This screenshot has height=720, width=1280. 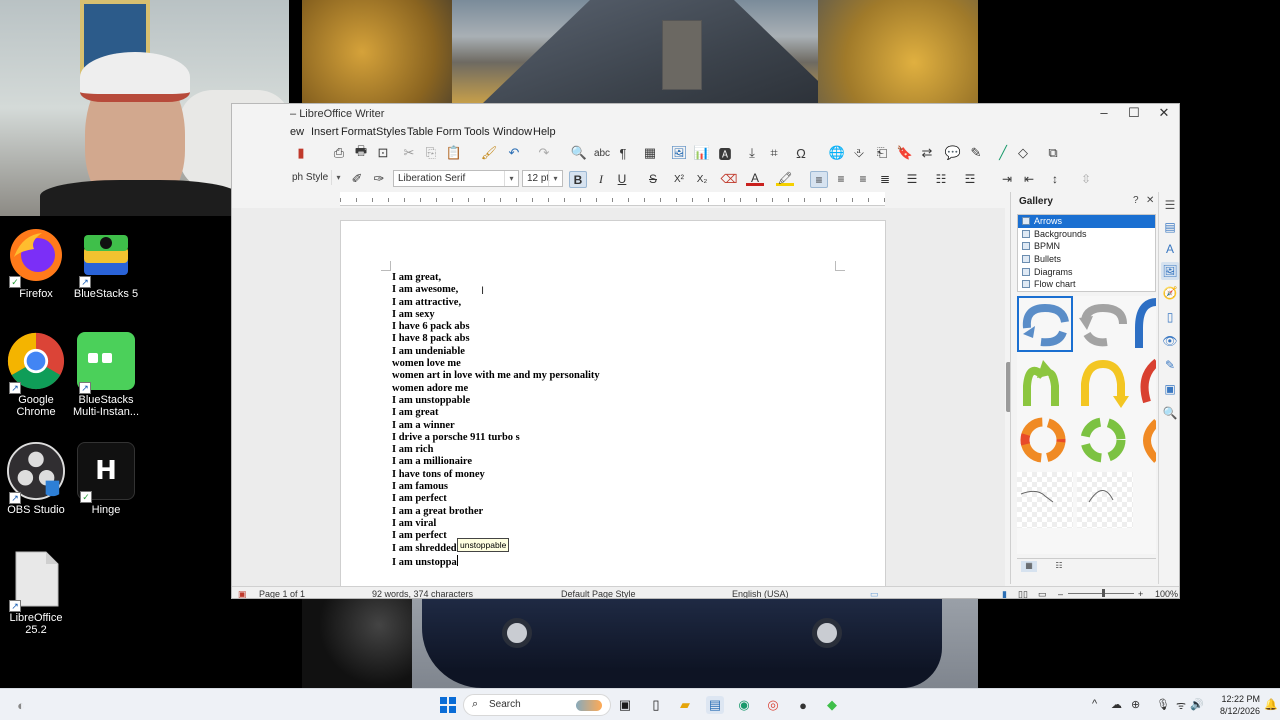 I want to click on autocomplete-tooltip: unstoppable, so click(x=483, y=545).